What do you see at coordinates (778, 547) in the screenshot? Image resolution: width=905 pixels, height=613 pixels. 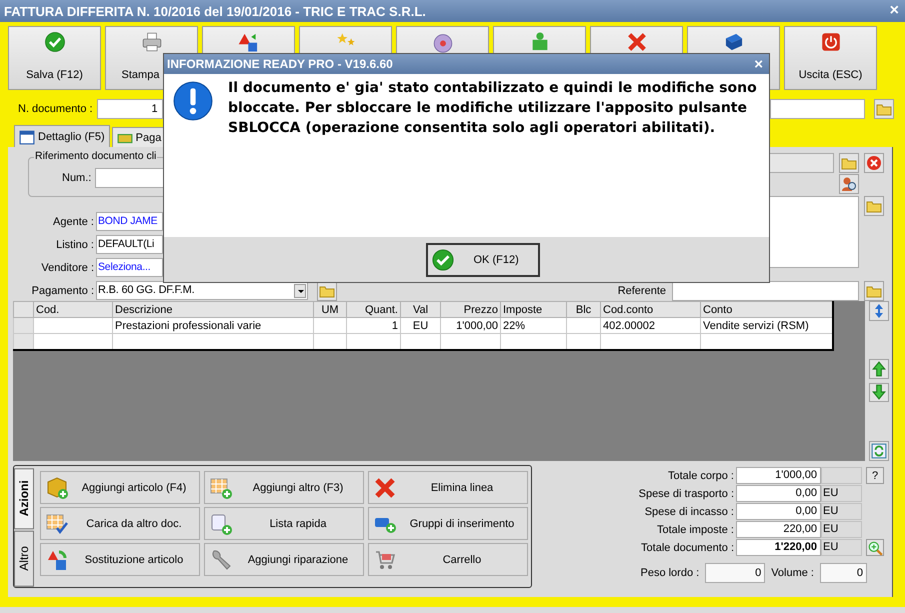 I see `total-field: 1'220,00` at bounding box center [778, 547].